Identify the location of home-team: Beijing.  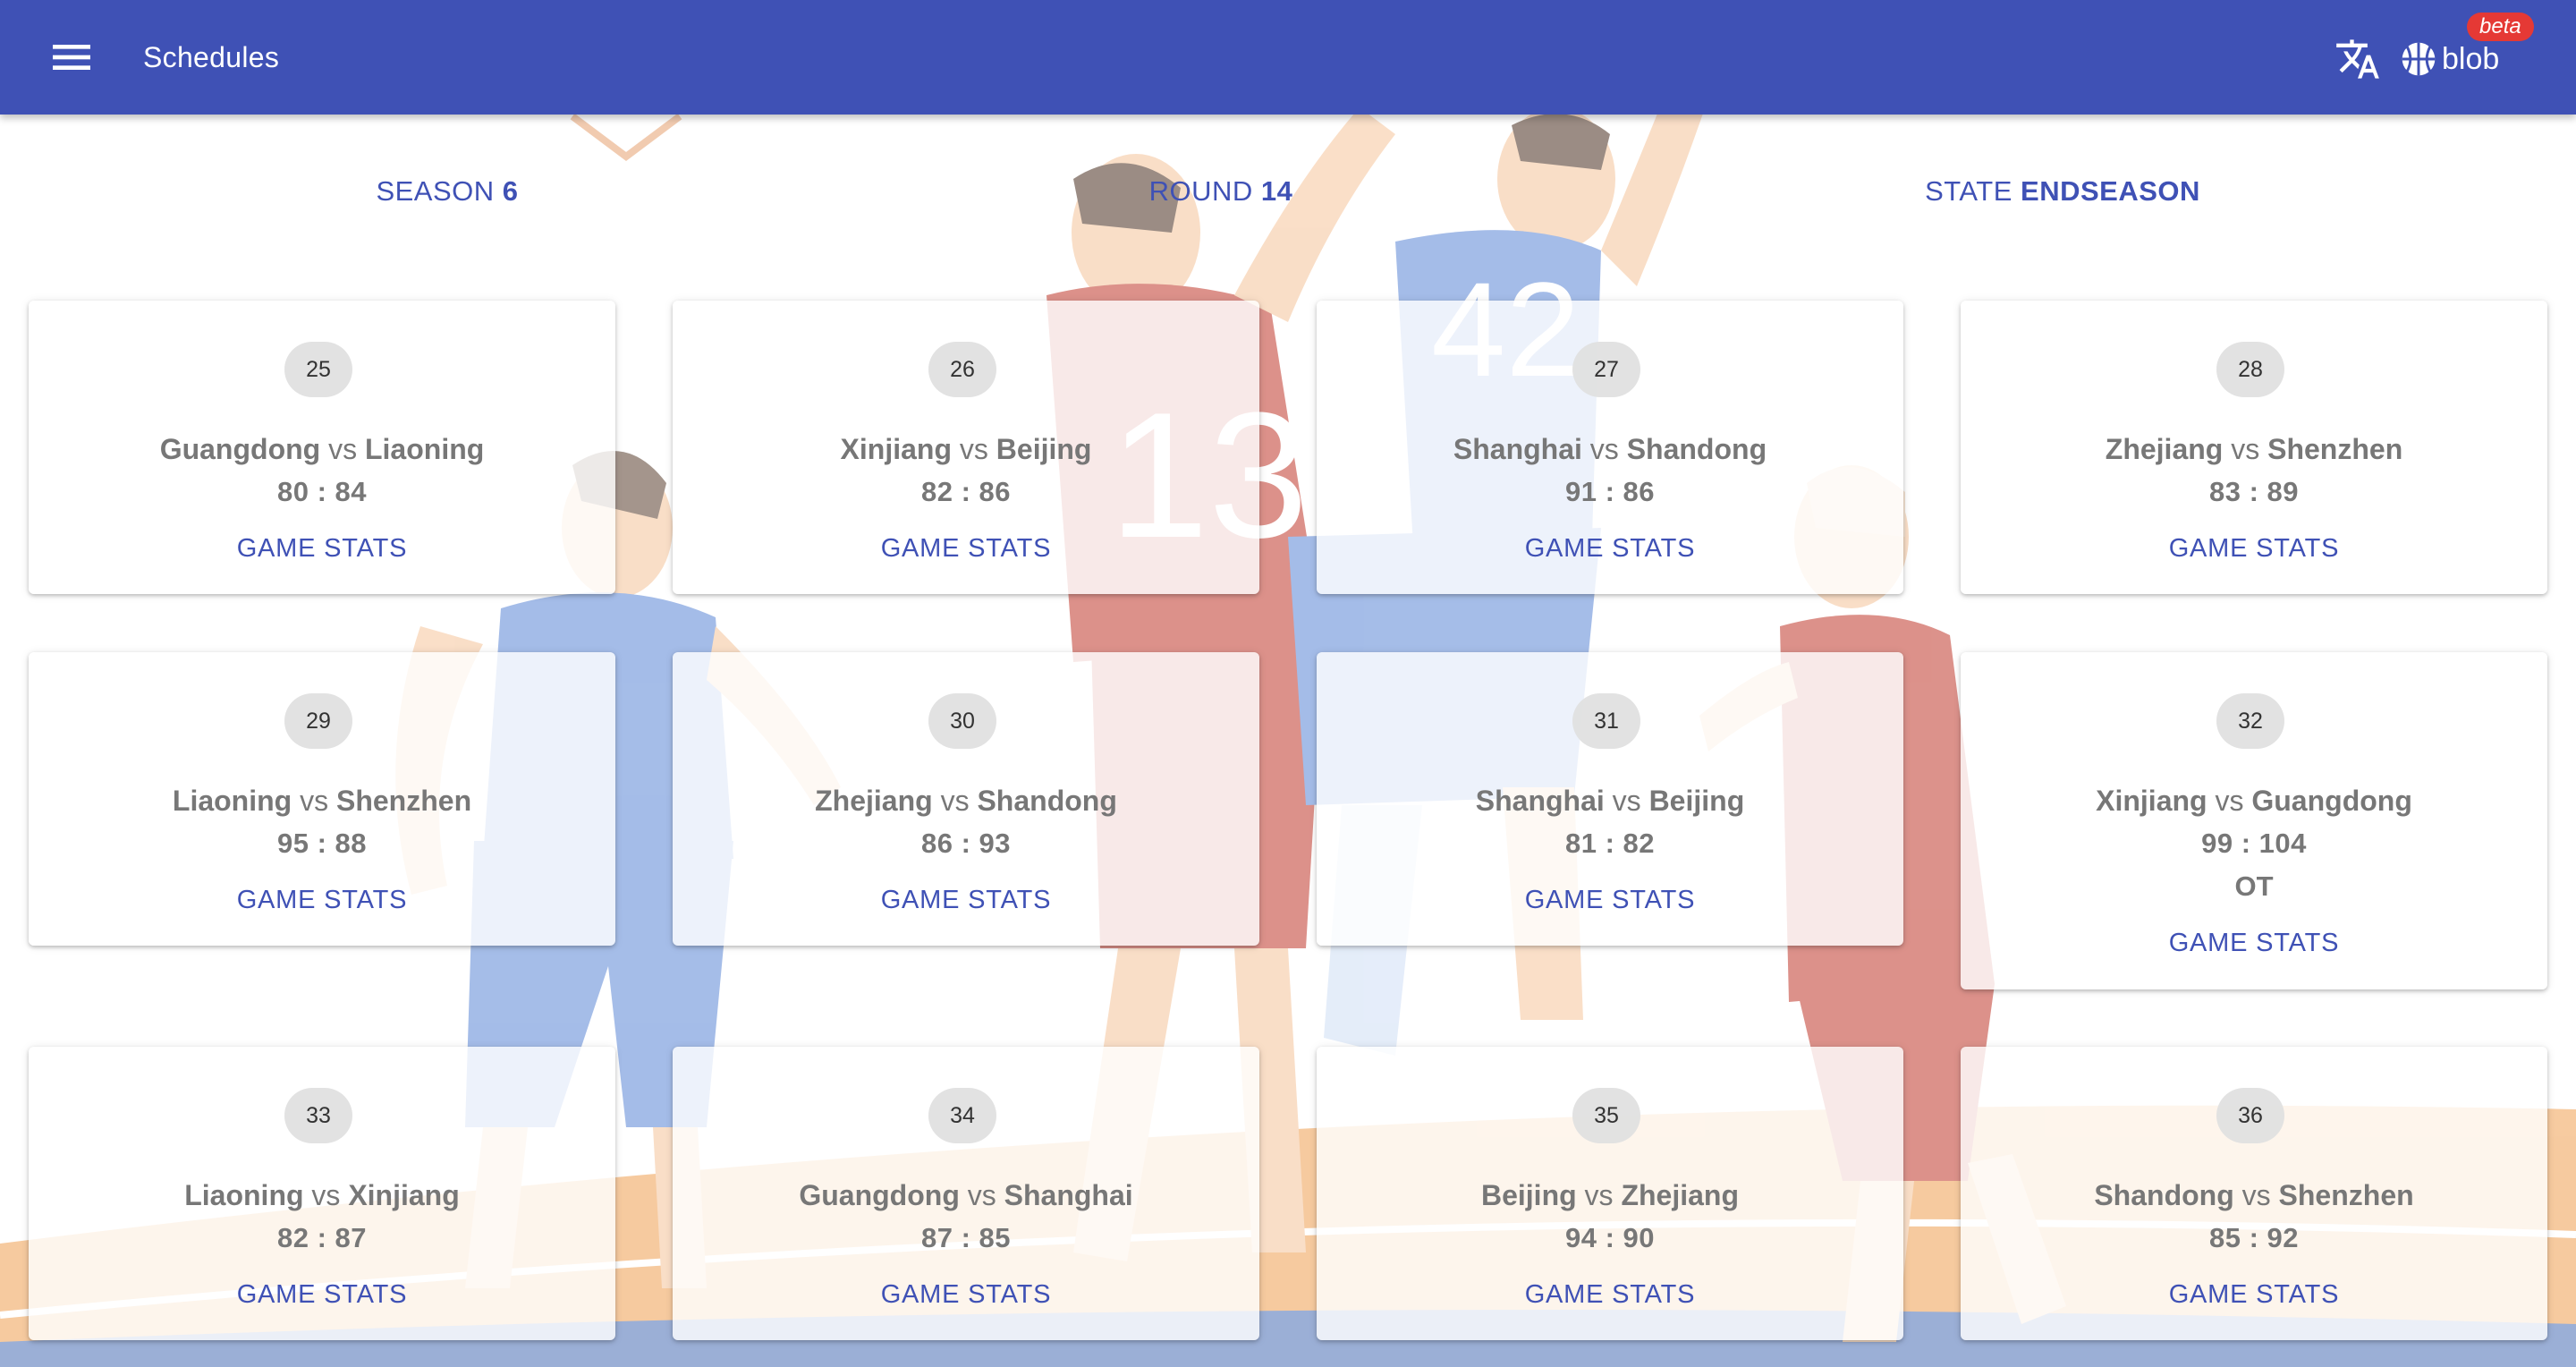
(1528, 1195).